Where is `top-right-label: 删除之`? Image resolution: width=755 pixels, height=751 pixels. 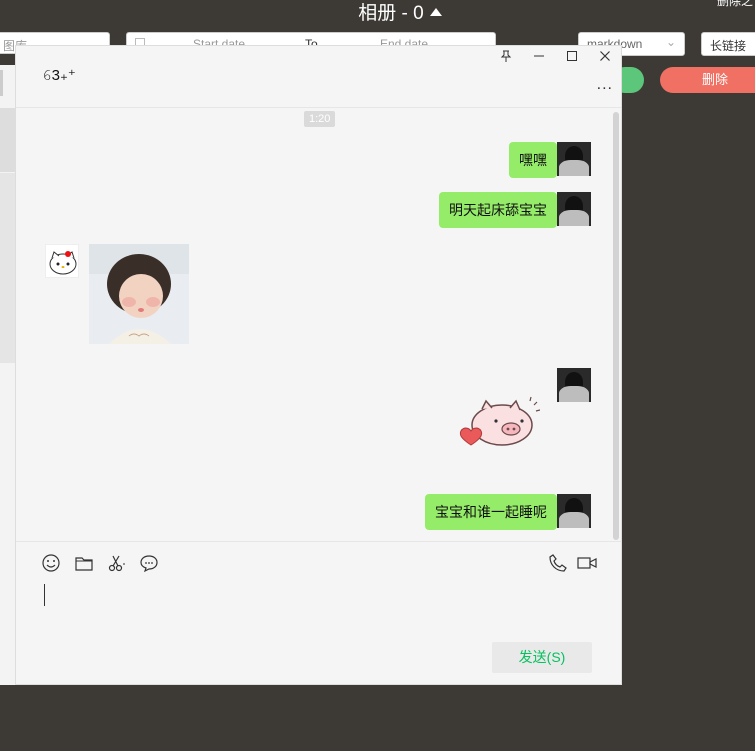
top-right-label: 删除之 is located at coordinates (735, 4).